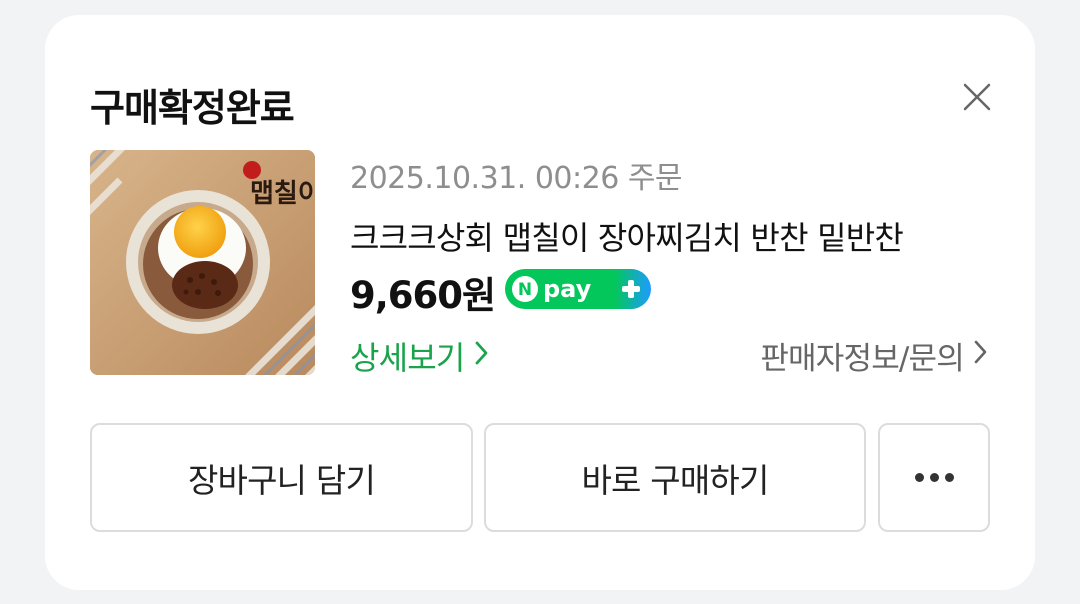 This screenshot has width=1080, height=604. I want to click on npay-text: pay, so click(567, 289).